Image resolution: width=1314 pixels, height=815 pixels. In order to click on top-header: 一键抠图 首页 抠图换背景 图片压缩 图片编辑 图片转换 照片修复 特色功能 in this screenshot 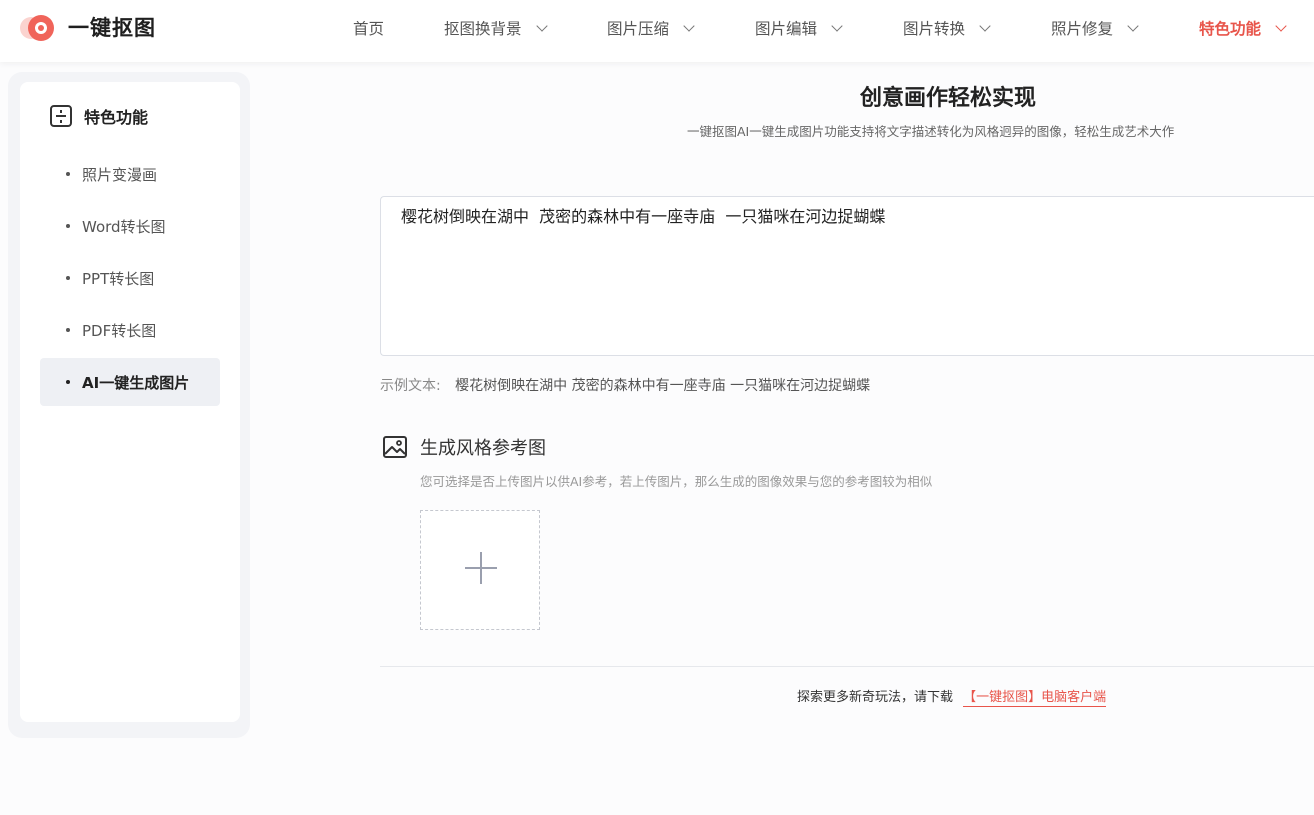, I will do `click(657, 31)`.